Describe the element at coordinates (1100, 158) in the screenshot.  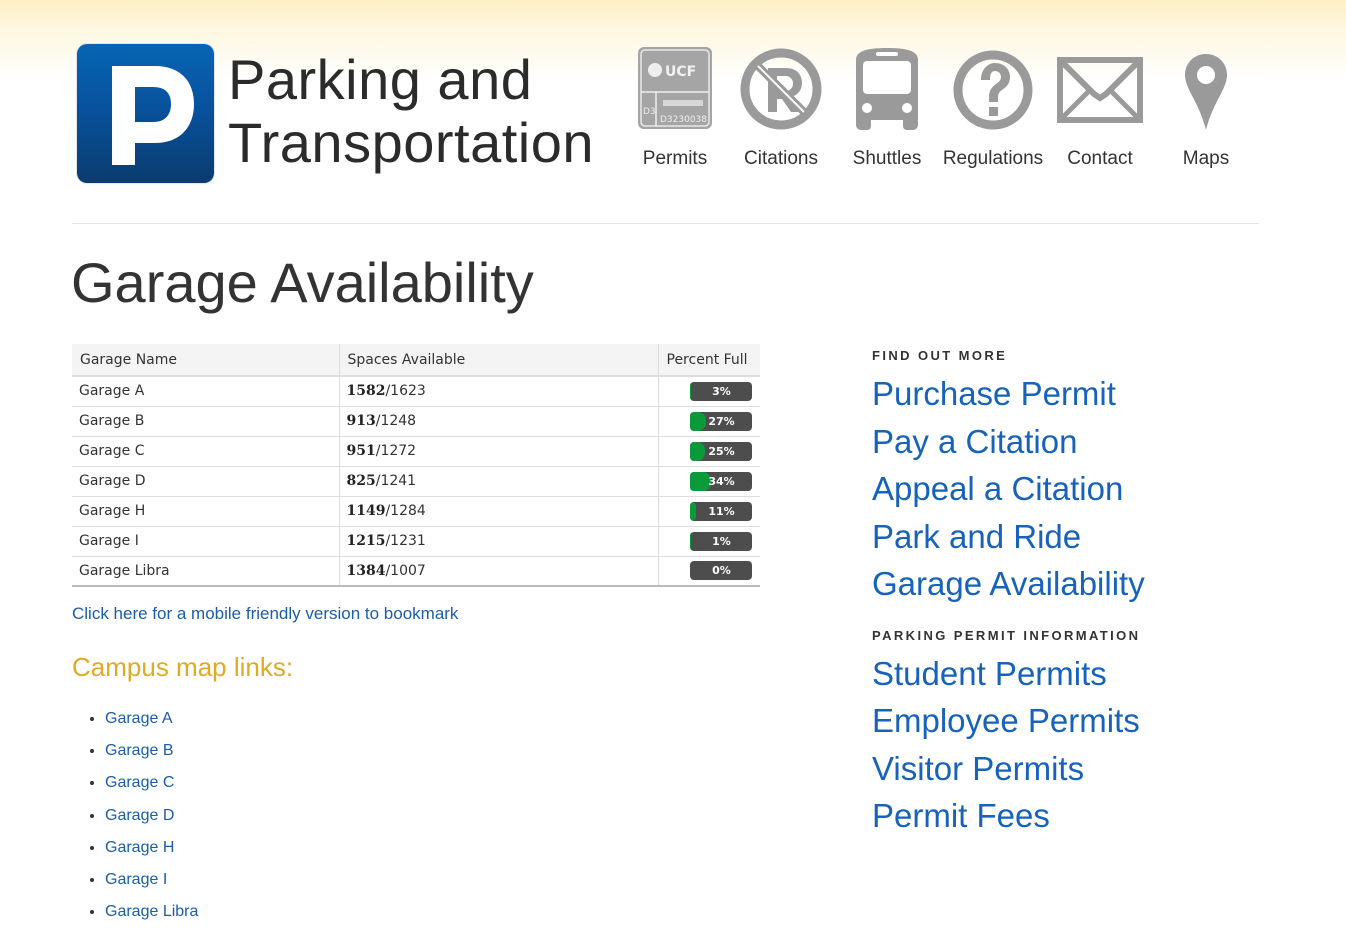
I see `nav-label: Contact` at that location.